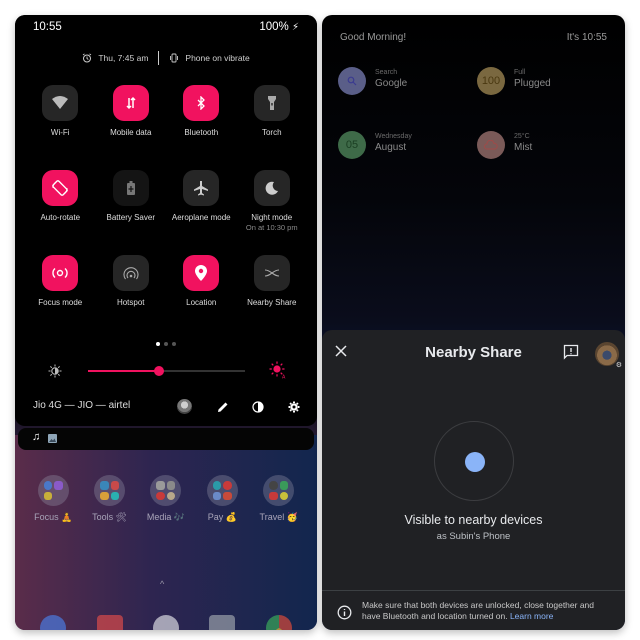  I want to click on tile-label: Battery Saver, so click(130, 217).